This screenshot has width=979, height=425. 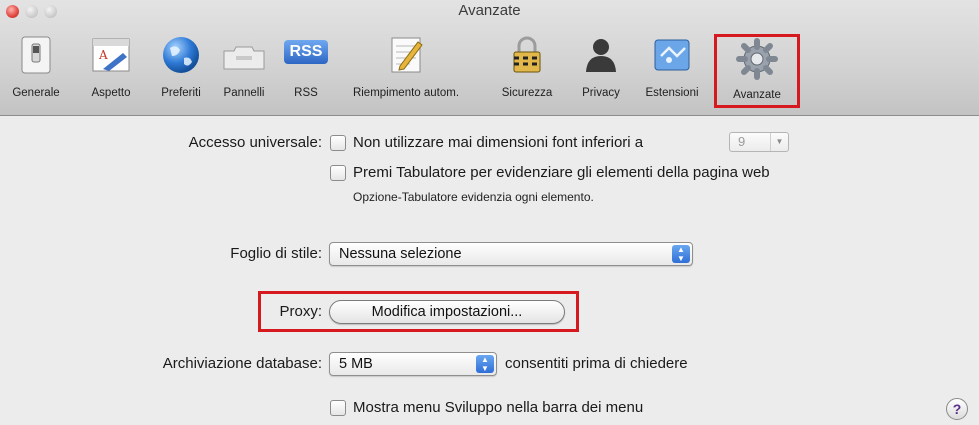 I want to click on svg-text: A, so click(x=103, y=55).